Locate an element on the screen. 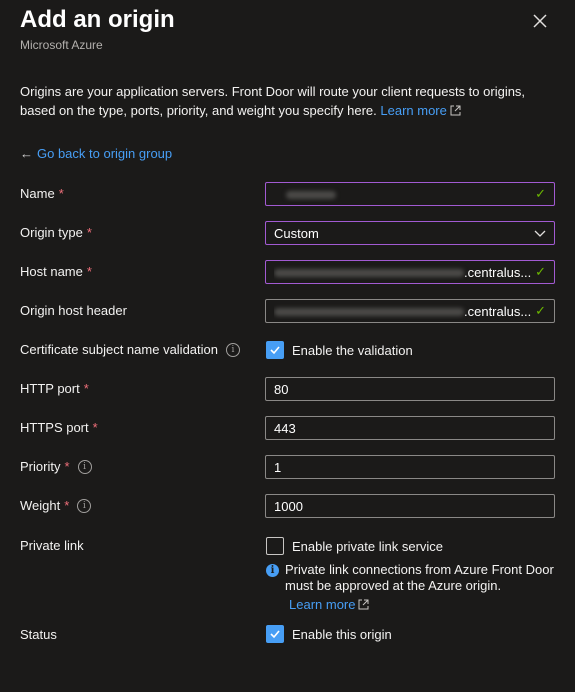 This screenshot has width=575, height=692. cert-validation-checkbox-label: Enable the validation is located at coordinates (352, 350).